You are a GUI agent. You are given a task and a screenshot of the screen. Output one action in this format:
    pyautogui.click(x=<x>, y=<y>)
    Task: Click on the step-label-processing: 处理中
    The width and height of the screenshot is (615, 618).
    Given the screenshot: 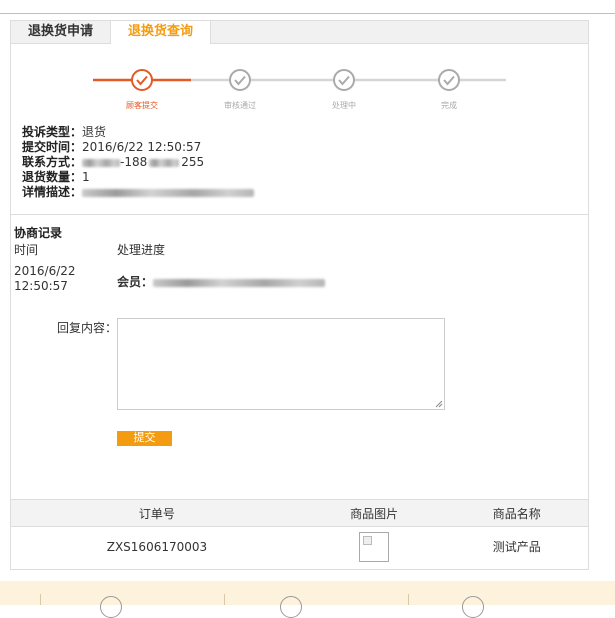 What is the action you would take?
    pyautogui.click(x=344, y=105)
    